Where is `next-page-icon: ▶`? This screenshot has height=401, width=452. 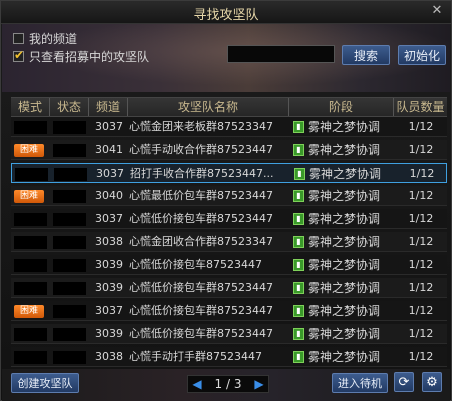
next-page-icon: ▶ is located at coordinates (259, 384).